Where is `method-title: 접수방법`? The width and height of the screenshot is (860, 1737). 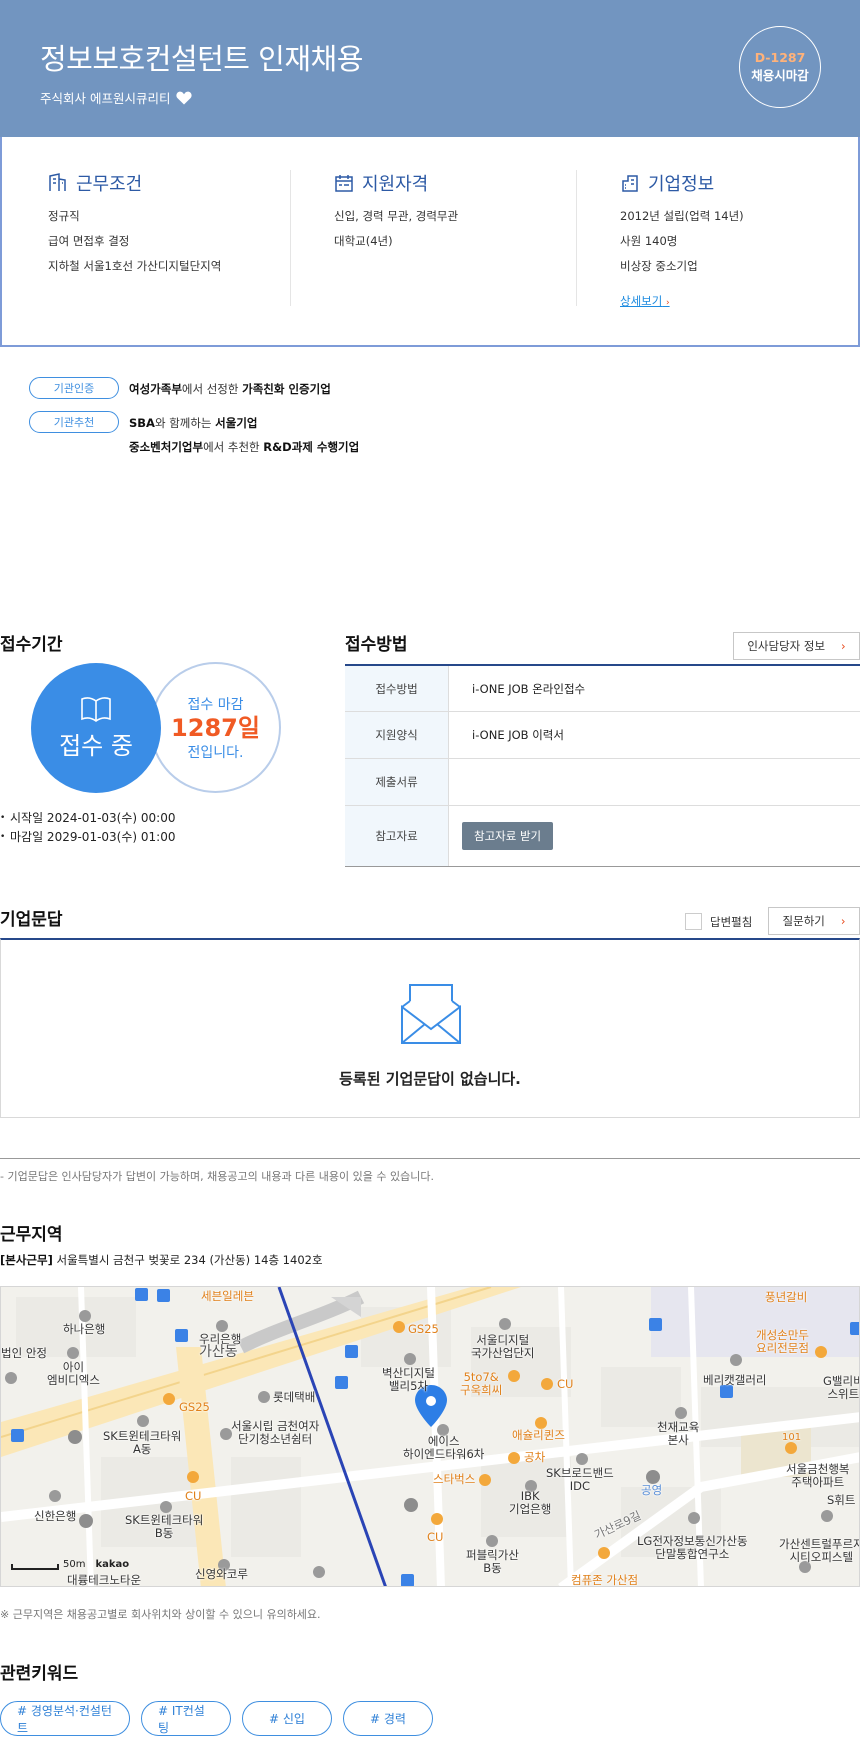
method-title: 접수방법 is located at coordinates (376, 645).